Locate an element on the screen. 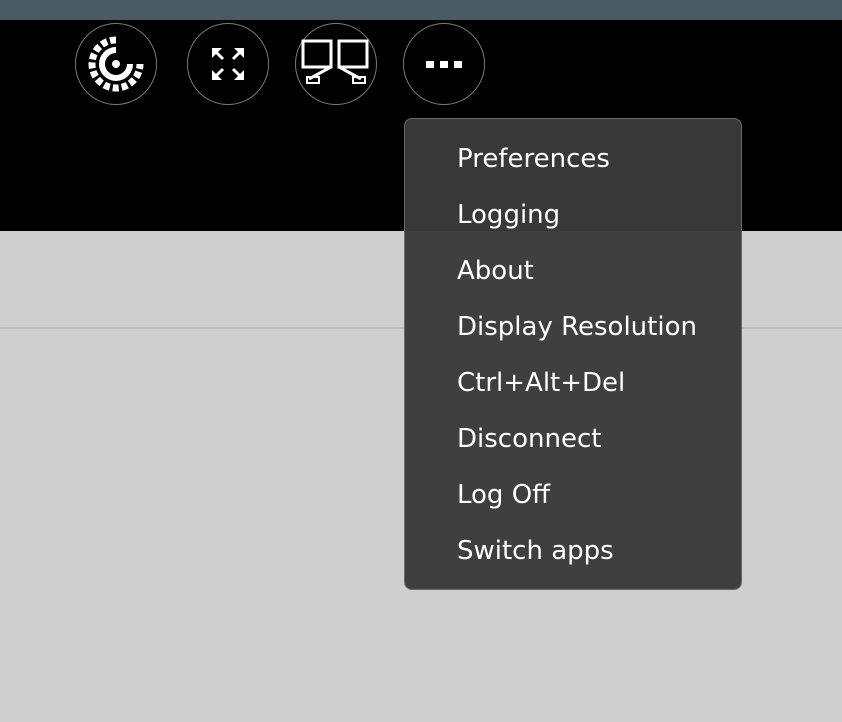 This screenshot has width=842, height=722. menu-item-disconnect: Disconnect is located at coordinates (573, 439).